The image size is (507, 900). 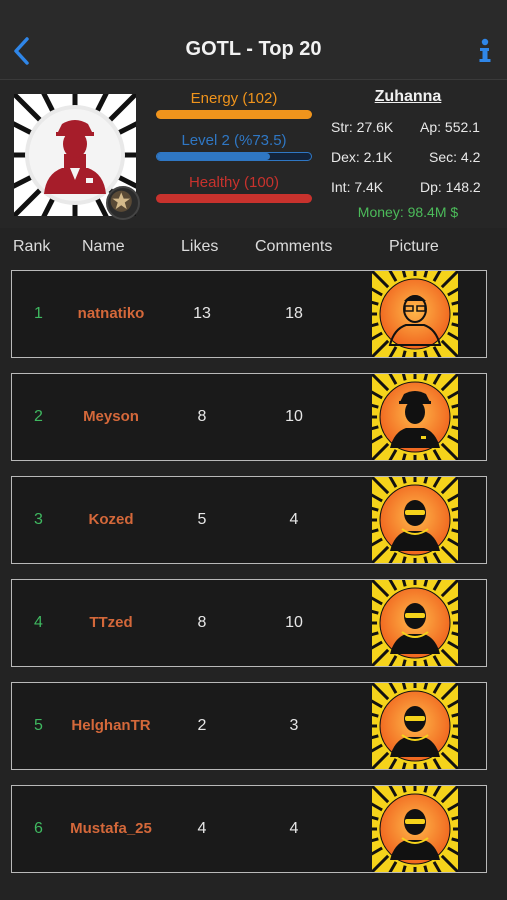 What do you see at coordinates (202, 828) in the screenshot?
I see `row-likes: 4` at bounding box center [202, 828].